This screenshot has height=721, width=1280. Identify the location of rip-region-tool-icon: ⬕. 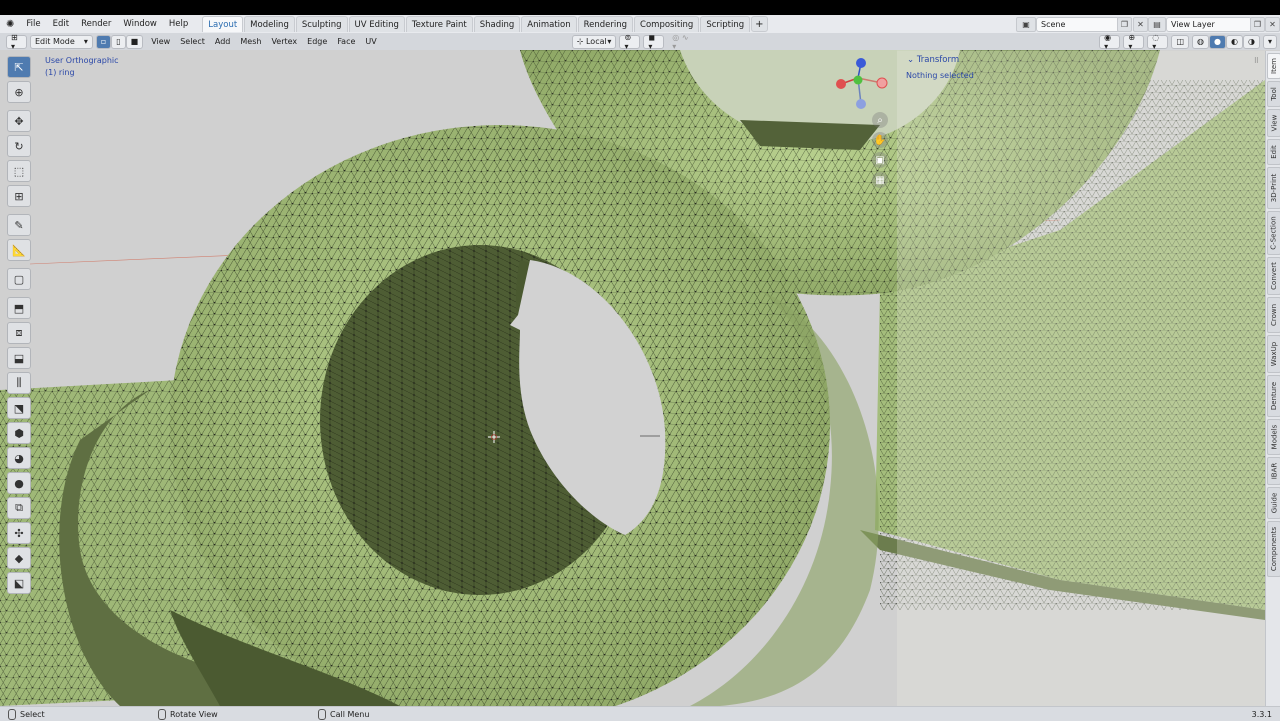
(19, 583).